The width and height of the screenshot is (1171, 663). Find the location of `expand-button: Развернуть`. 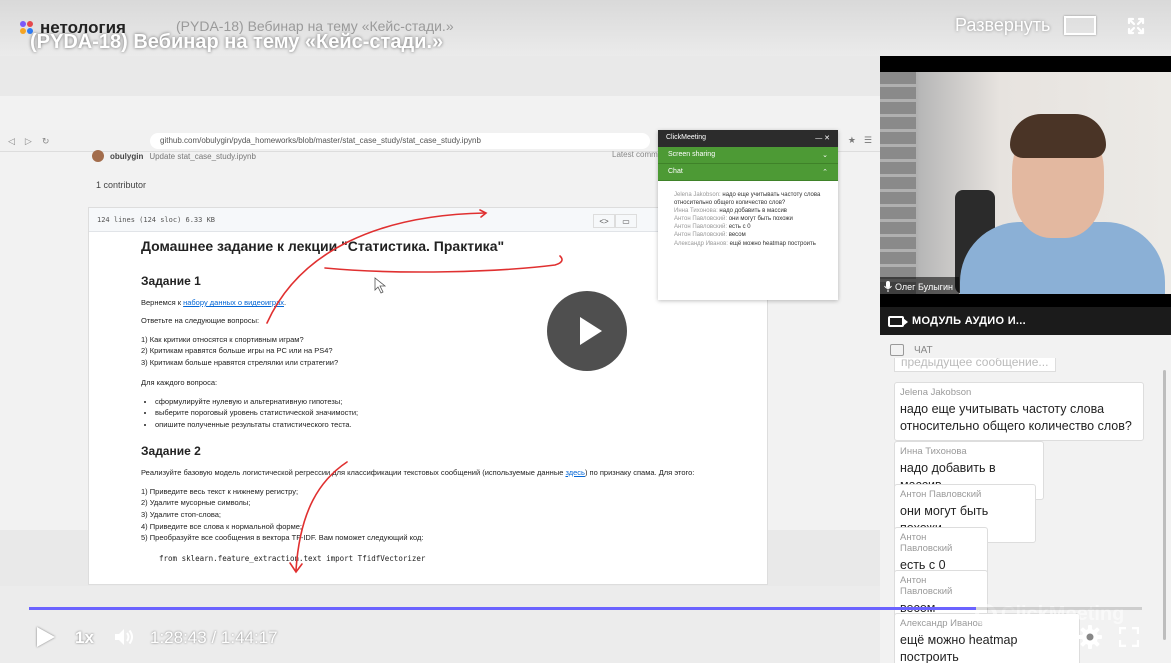

expand-button: Развернуть is located at coordinates (1026, 25).